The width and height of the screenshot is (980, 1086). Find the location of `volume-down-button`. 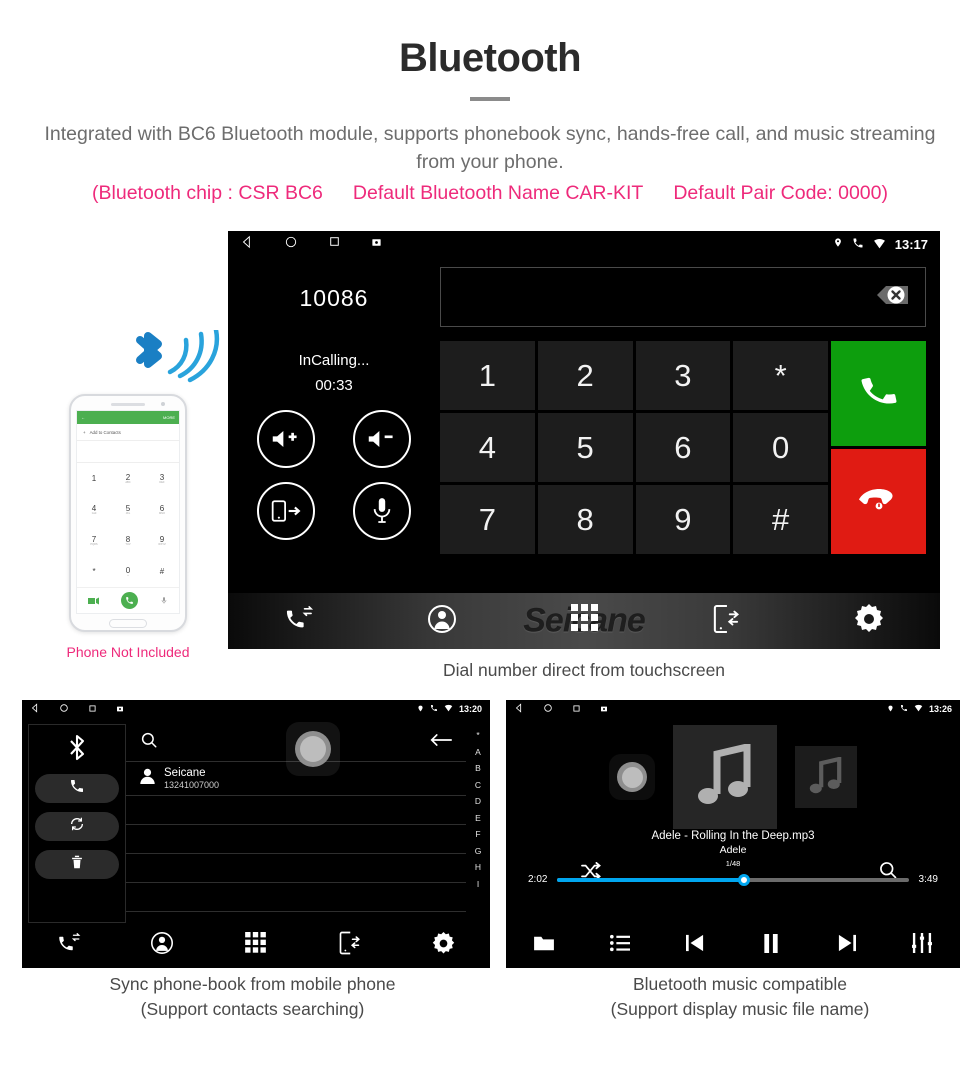

volume-down-button is located at coordinates (382, 439).